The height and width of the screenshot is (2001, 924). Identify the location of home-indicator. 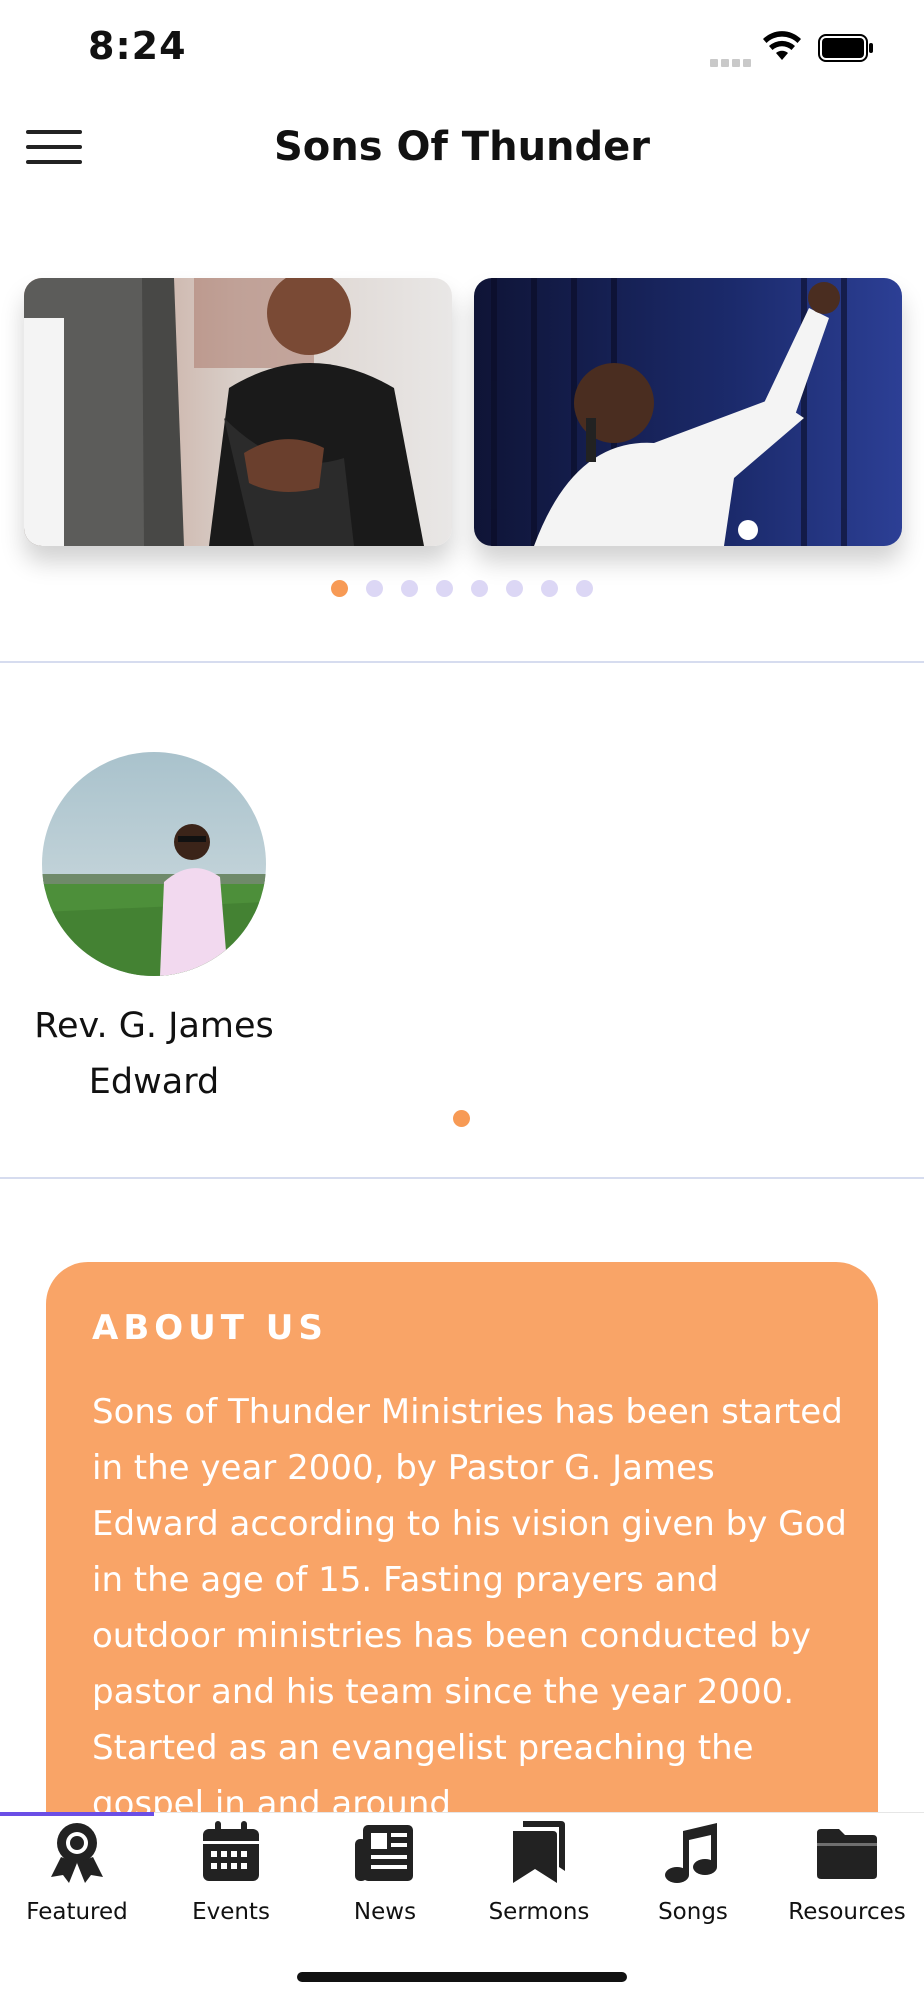
(462, 1977).